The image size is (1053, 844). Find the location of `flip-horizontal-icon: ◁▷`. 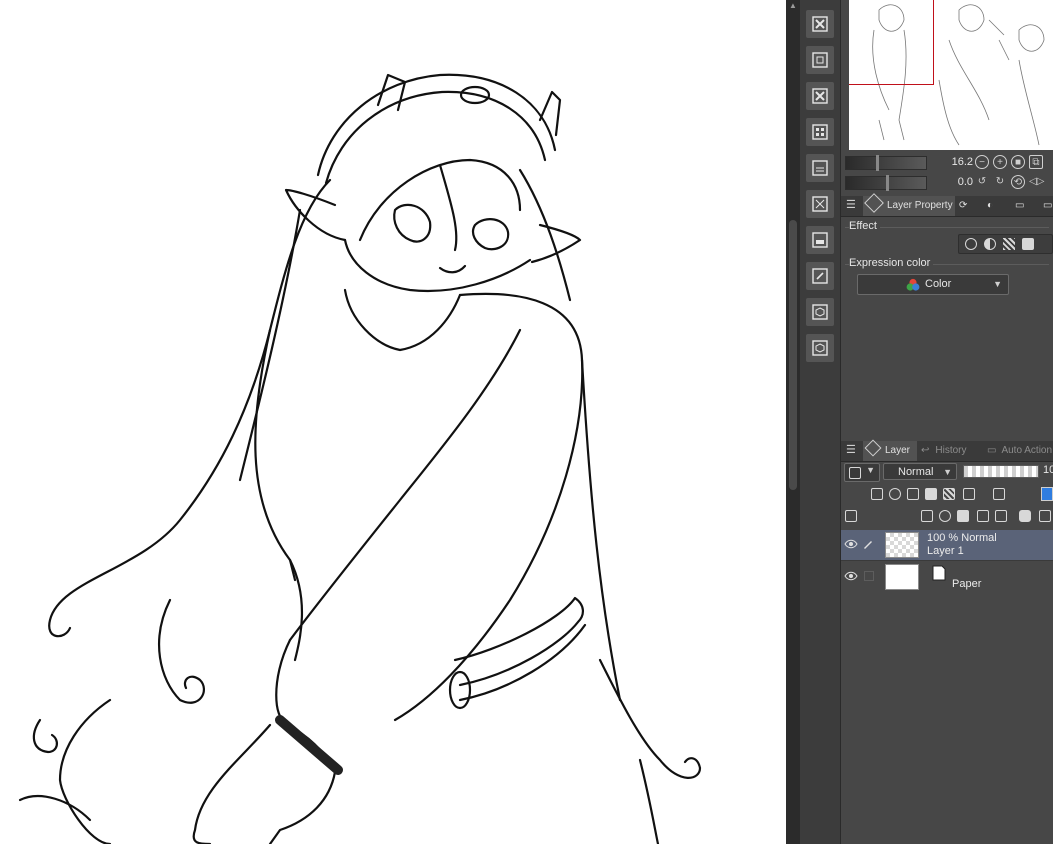

flip-horizontal-icon: ◁▷ is located at coordinates (1036, 182).